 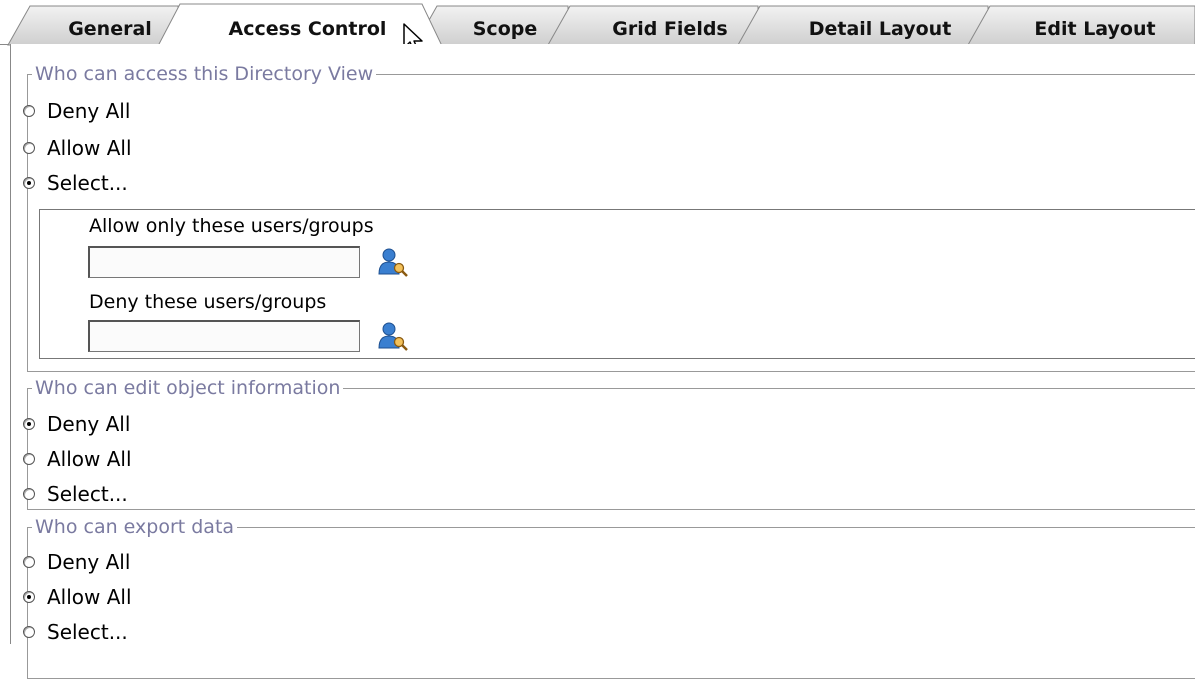 I want to click on access-option-deny-all: Deny All, so click(x=76, y=111).